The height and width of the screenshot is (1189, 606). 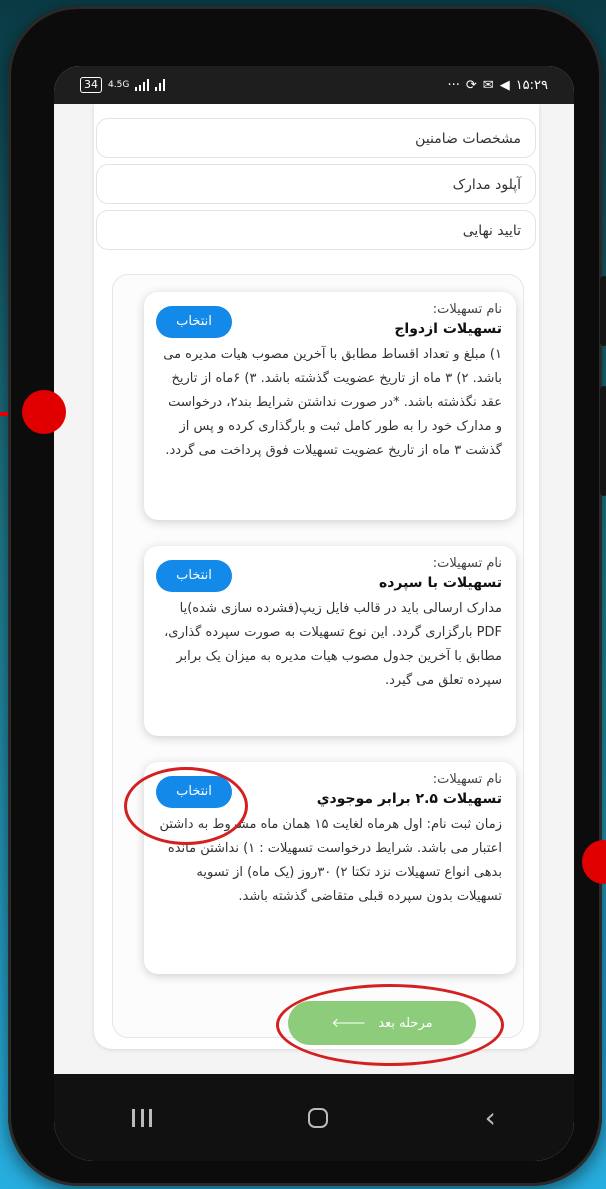 I want to click on sync-icon: ⟳, so click(x=471, y=85).